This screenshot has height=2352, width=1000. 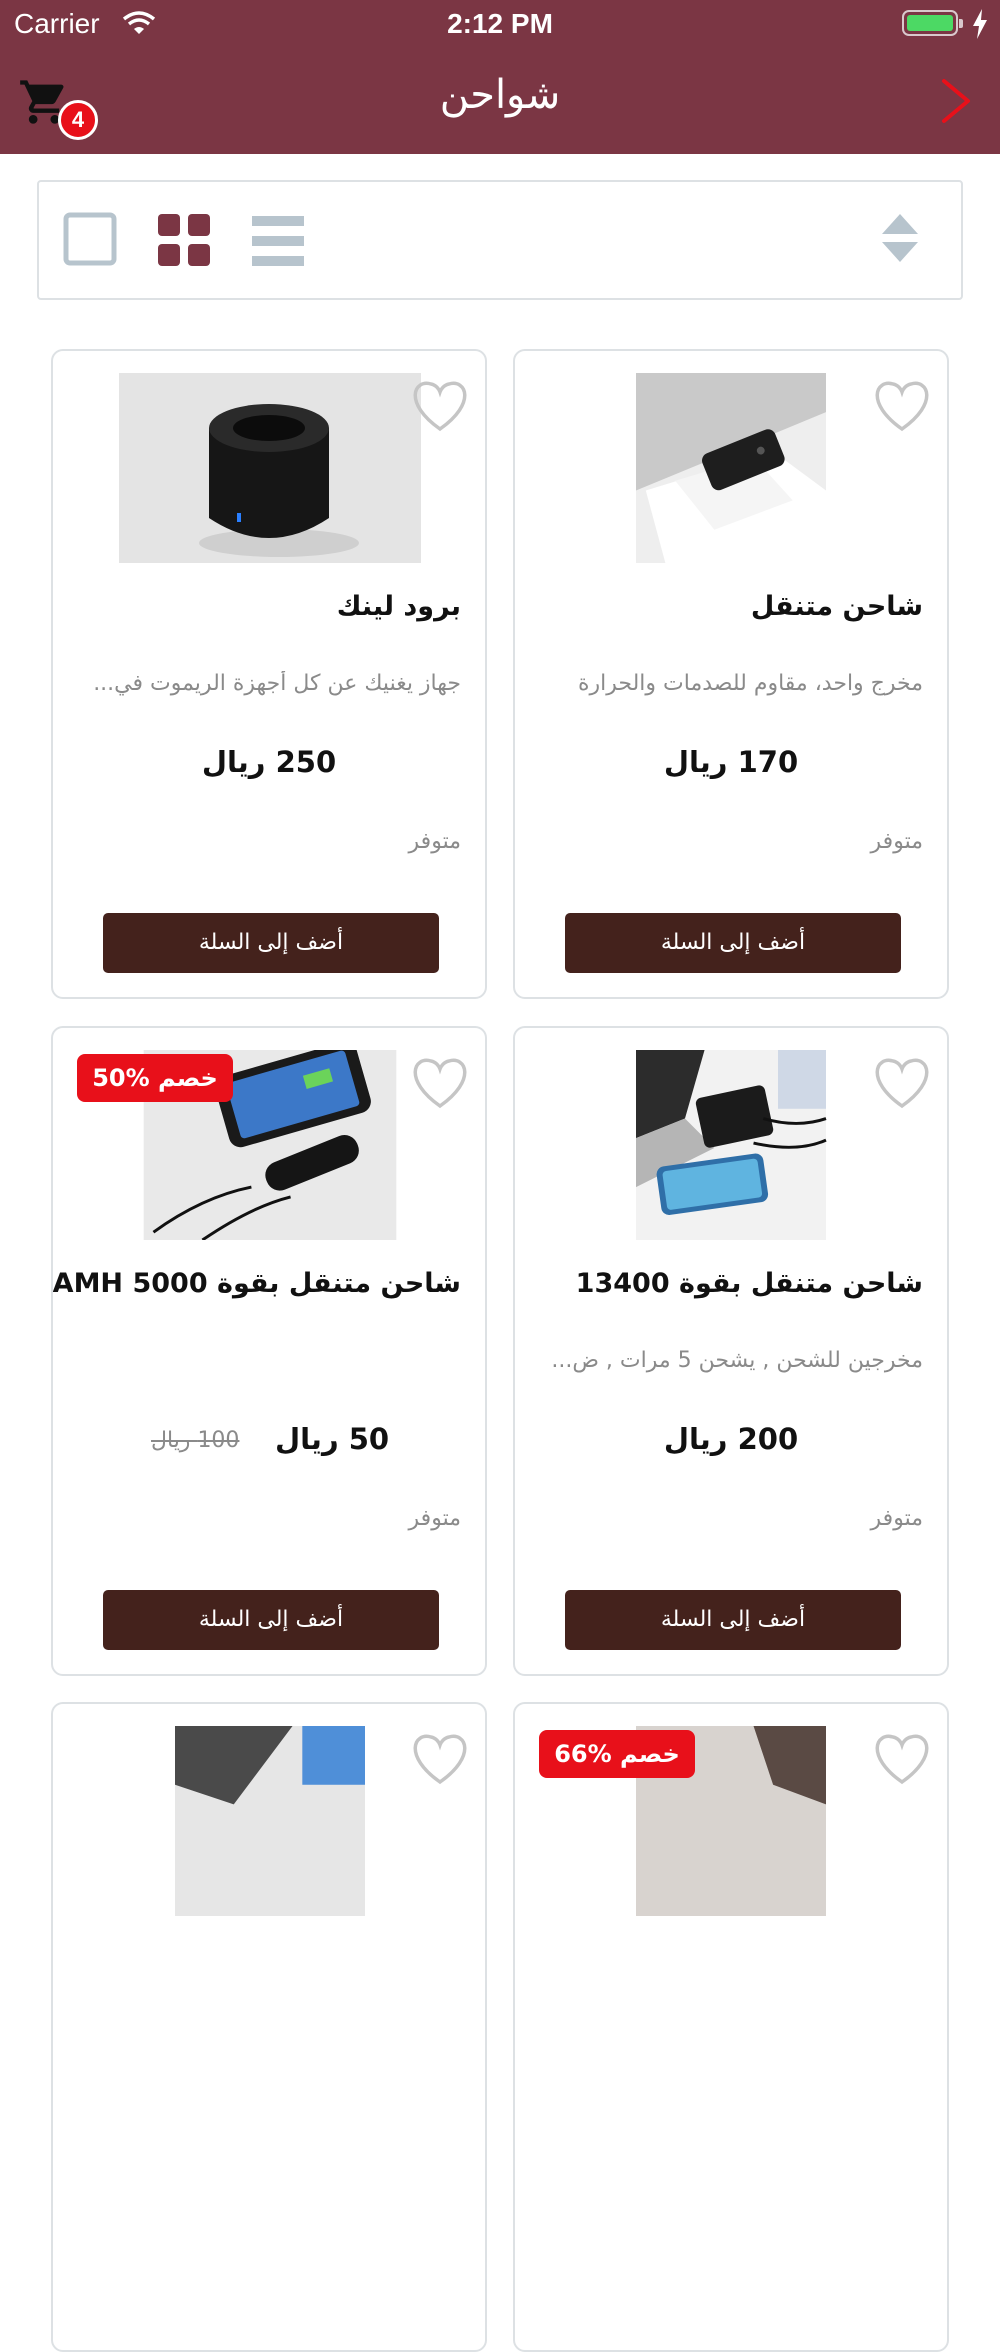 I want to click on single-view-icon, so click(x=90, y=239).